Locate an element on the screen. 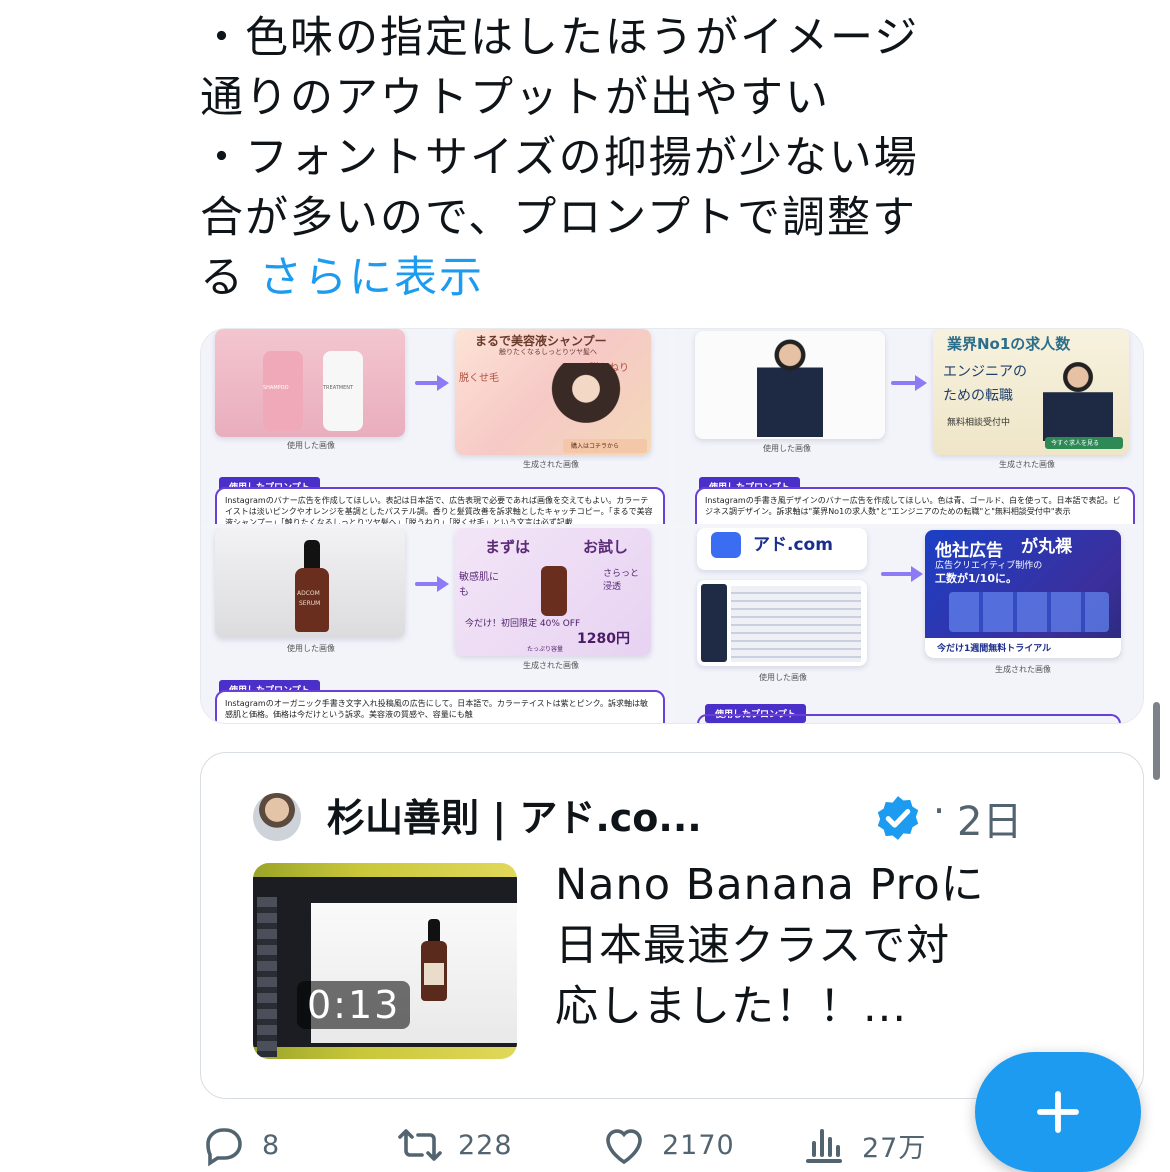 This screenshot has width=1170, height=1172. logo-card: アド.com is located at coordinates (782, 549).